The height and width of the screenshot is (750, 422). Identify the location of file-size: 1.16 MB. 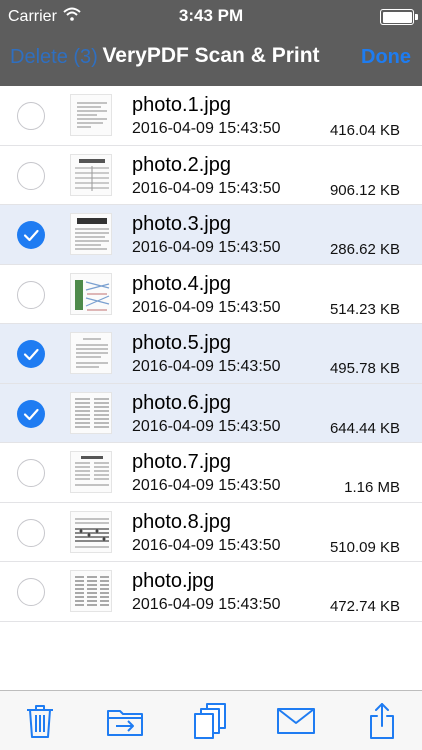
(372, 487).